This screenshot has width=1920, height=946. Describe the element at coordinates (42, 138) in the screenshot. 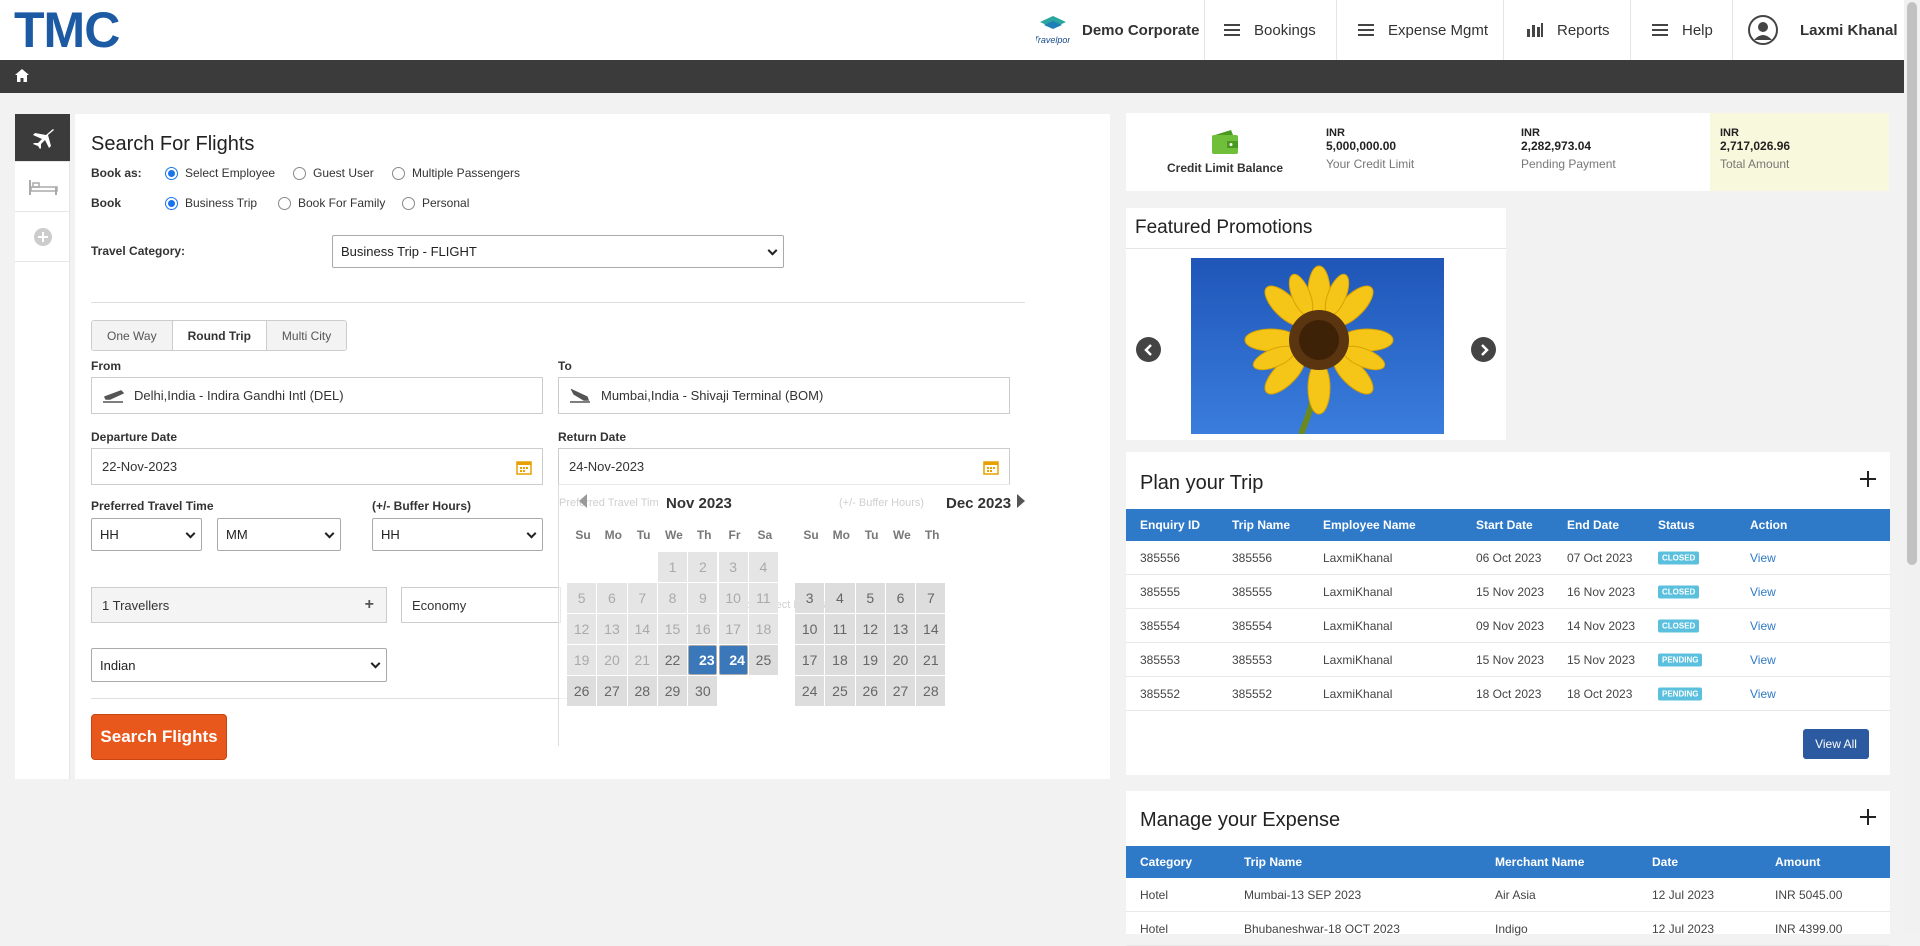

I see `tab-flight` at that location.